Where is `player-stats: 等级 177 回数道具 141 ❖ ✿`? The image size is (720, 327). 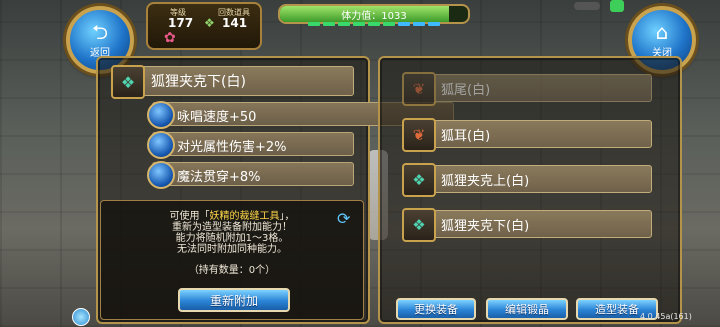 player-stats: 等级 177 回数道具 141 ❖ ✿ is located at coordinates (204, 26).